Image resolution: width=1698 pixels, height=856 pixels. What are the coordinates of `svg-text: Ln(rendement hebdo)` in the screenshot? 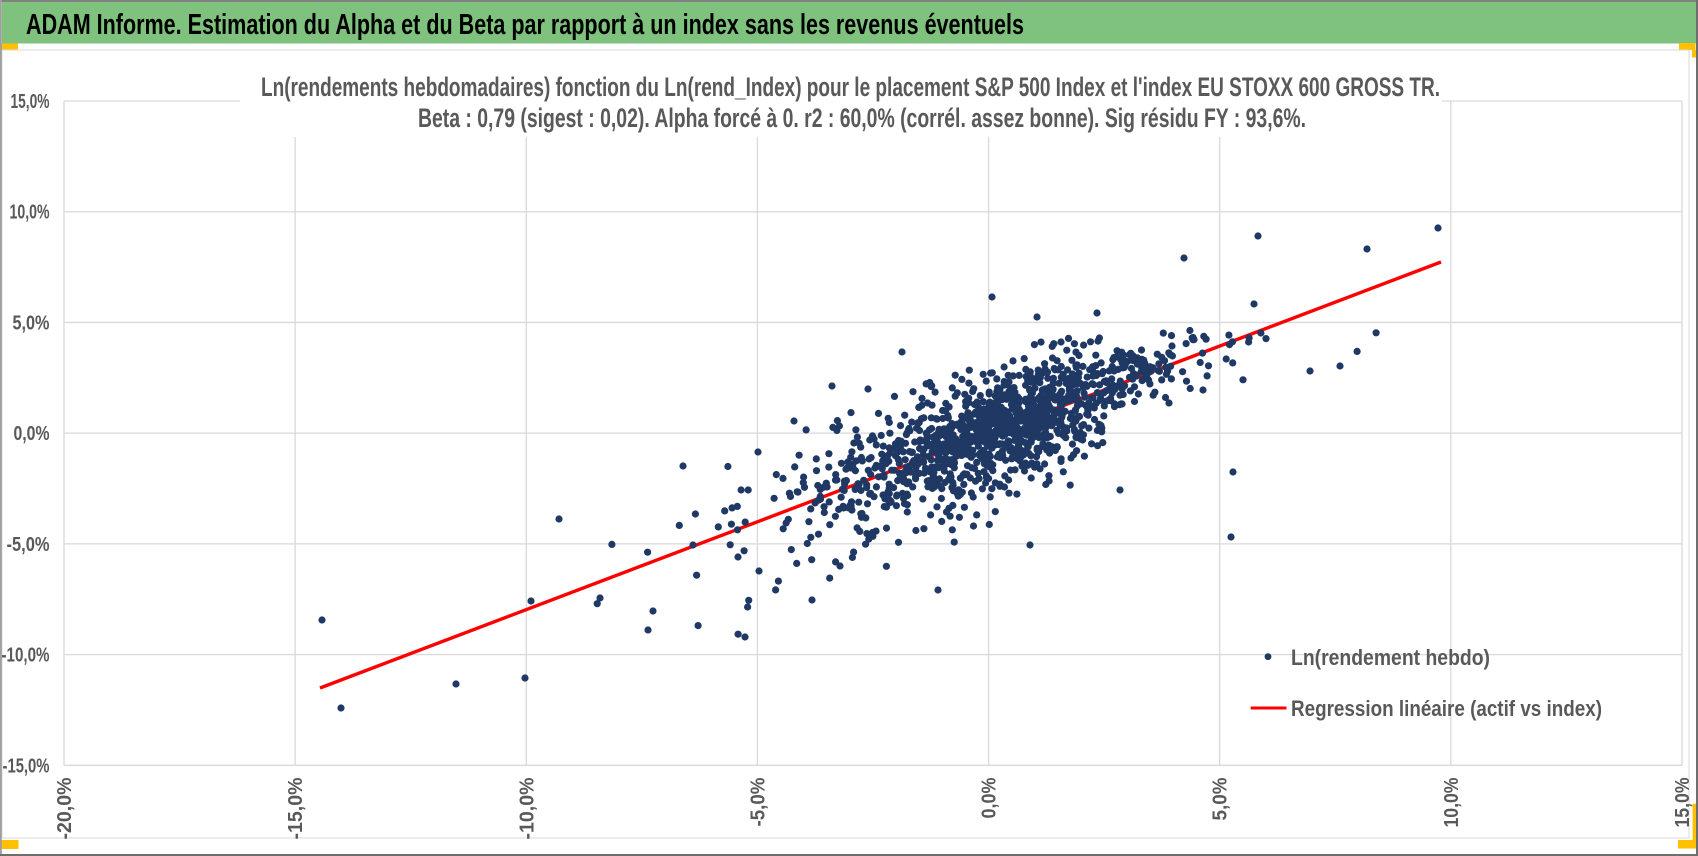 It's located at (1390, 657).